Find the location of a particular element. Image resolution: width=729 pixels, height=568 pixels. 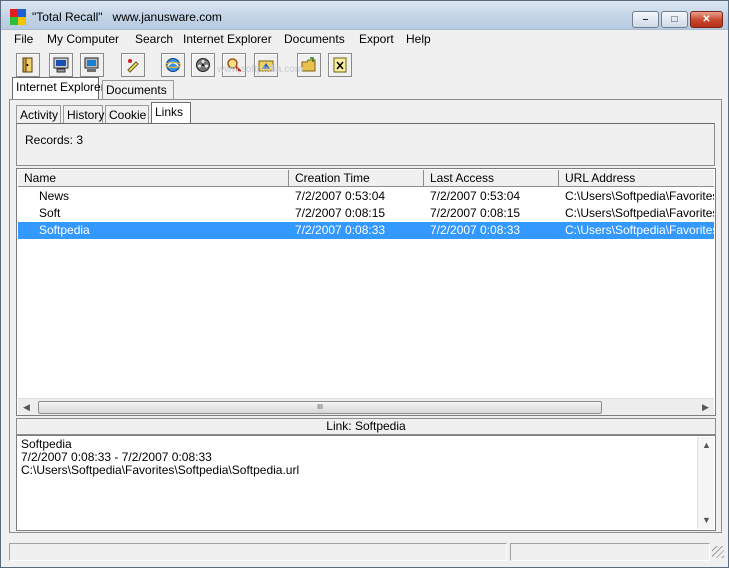

ie-globe-icon is located at coordinates (173, 65).